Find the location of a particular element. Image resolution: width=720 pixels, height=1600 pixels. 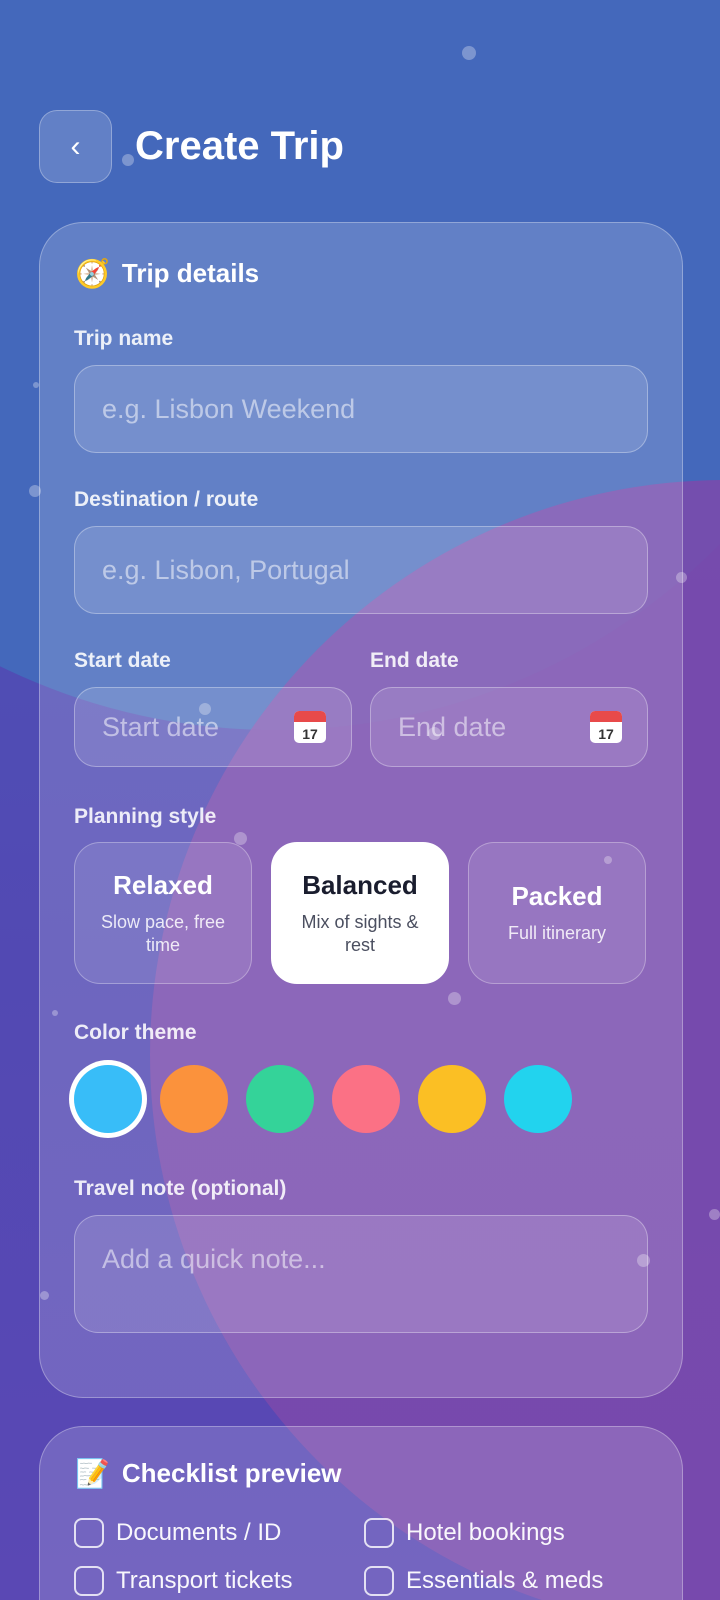

end-date-input: End date 17 is located at coordinates (509, 727).